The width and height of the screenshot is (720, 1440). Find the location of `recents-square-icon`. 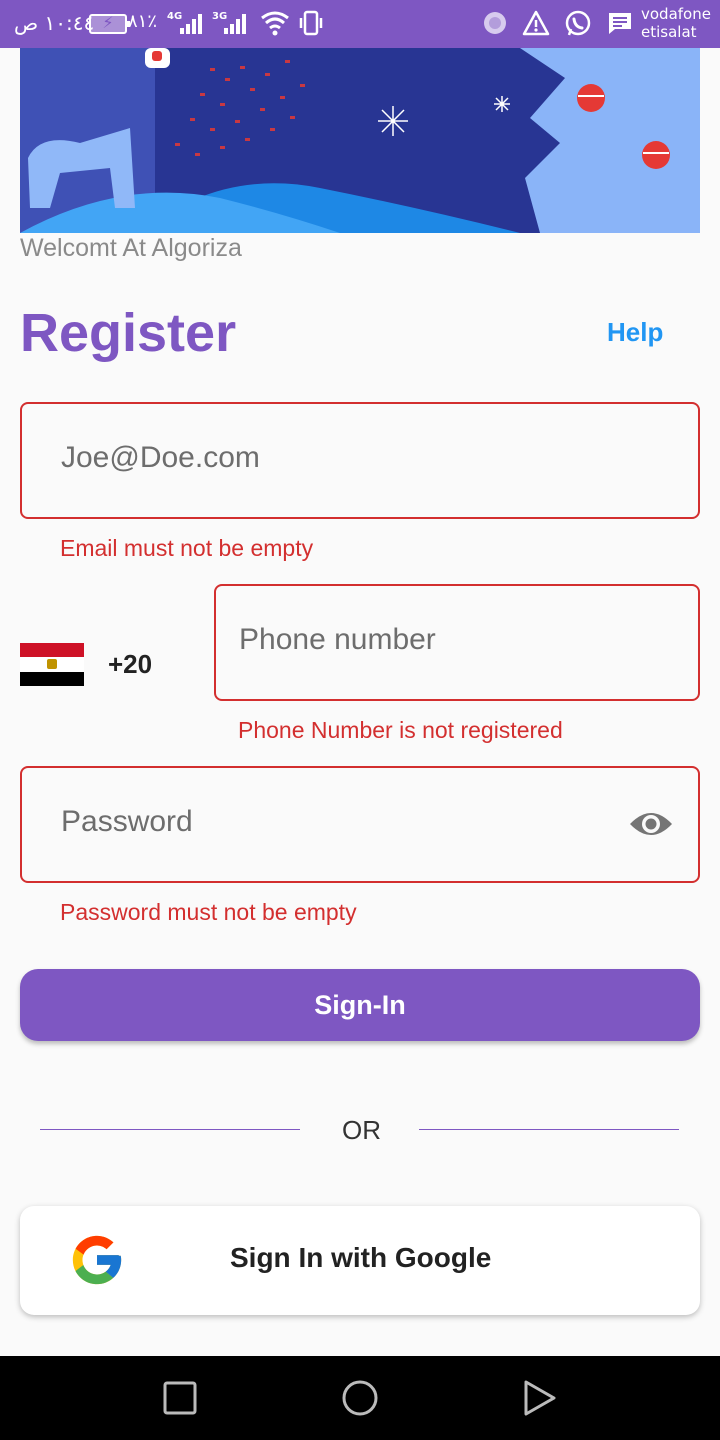

recents-square-icon is located at coordinates (180, 1398).